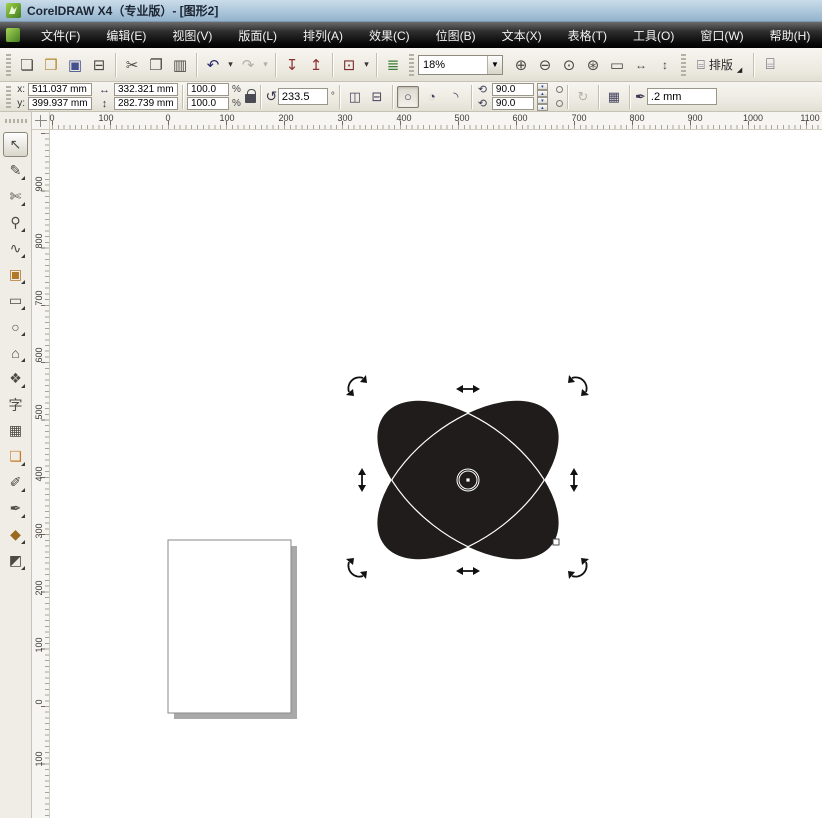  I want to click on change-direction-button: ↻, so click(583, 97).